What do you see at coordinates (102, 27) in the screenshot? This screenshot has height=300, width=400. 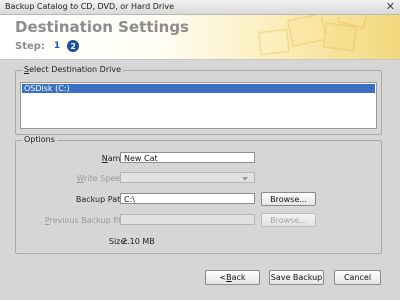 I see `page-title: Destination Settings` at bounding box center [102, 27].